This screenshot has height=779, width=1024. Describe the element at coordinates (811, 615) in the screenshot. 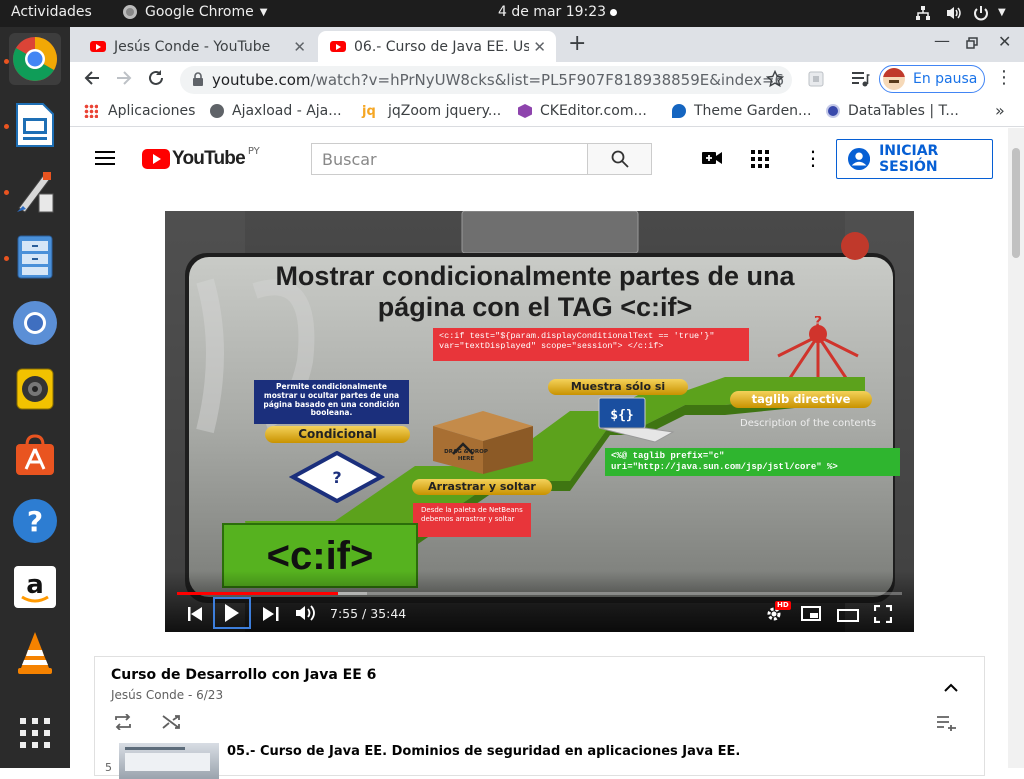

I see `miniplayer-icon` at that location.